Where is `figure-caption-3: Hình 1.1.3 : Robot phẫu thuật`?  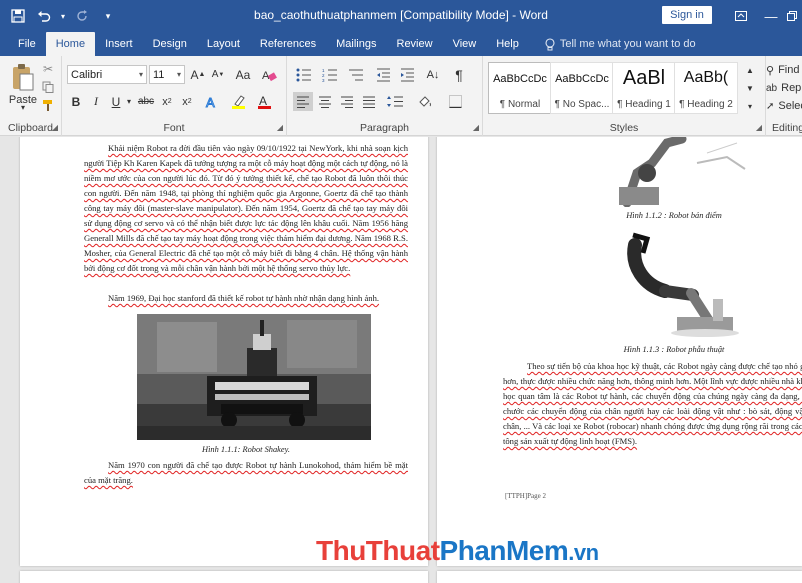 figure-caption-3: Hình 1.1.3 : Robot phẫu thuật is located at coordinates (674, 349).